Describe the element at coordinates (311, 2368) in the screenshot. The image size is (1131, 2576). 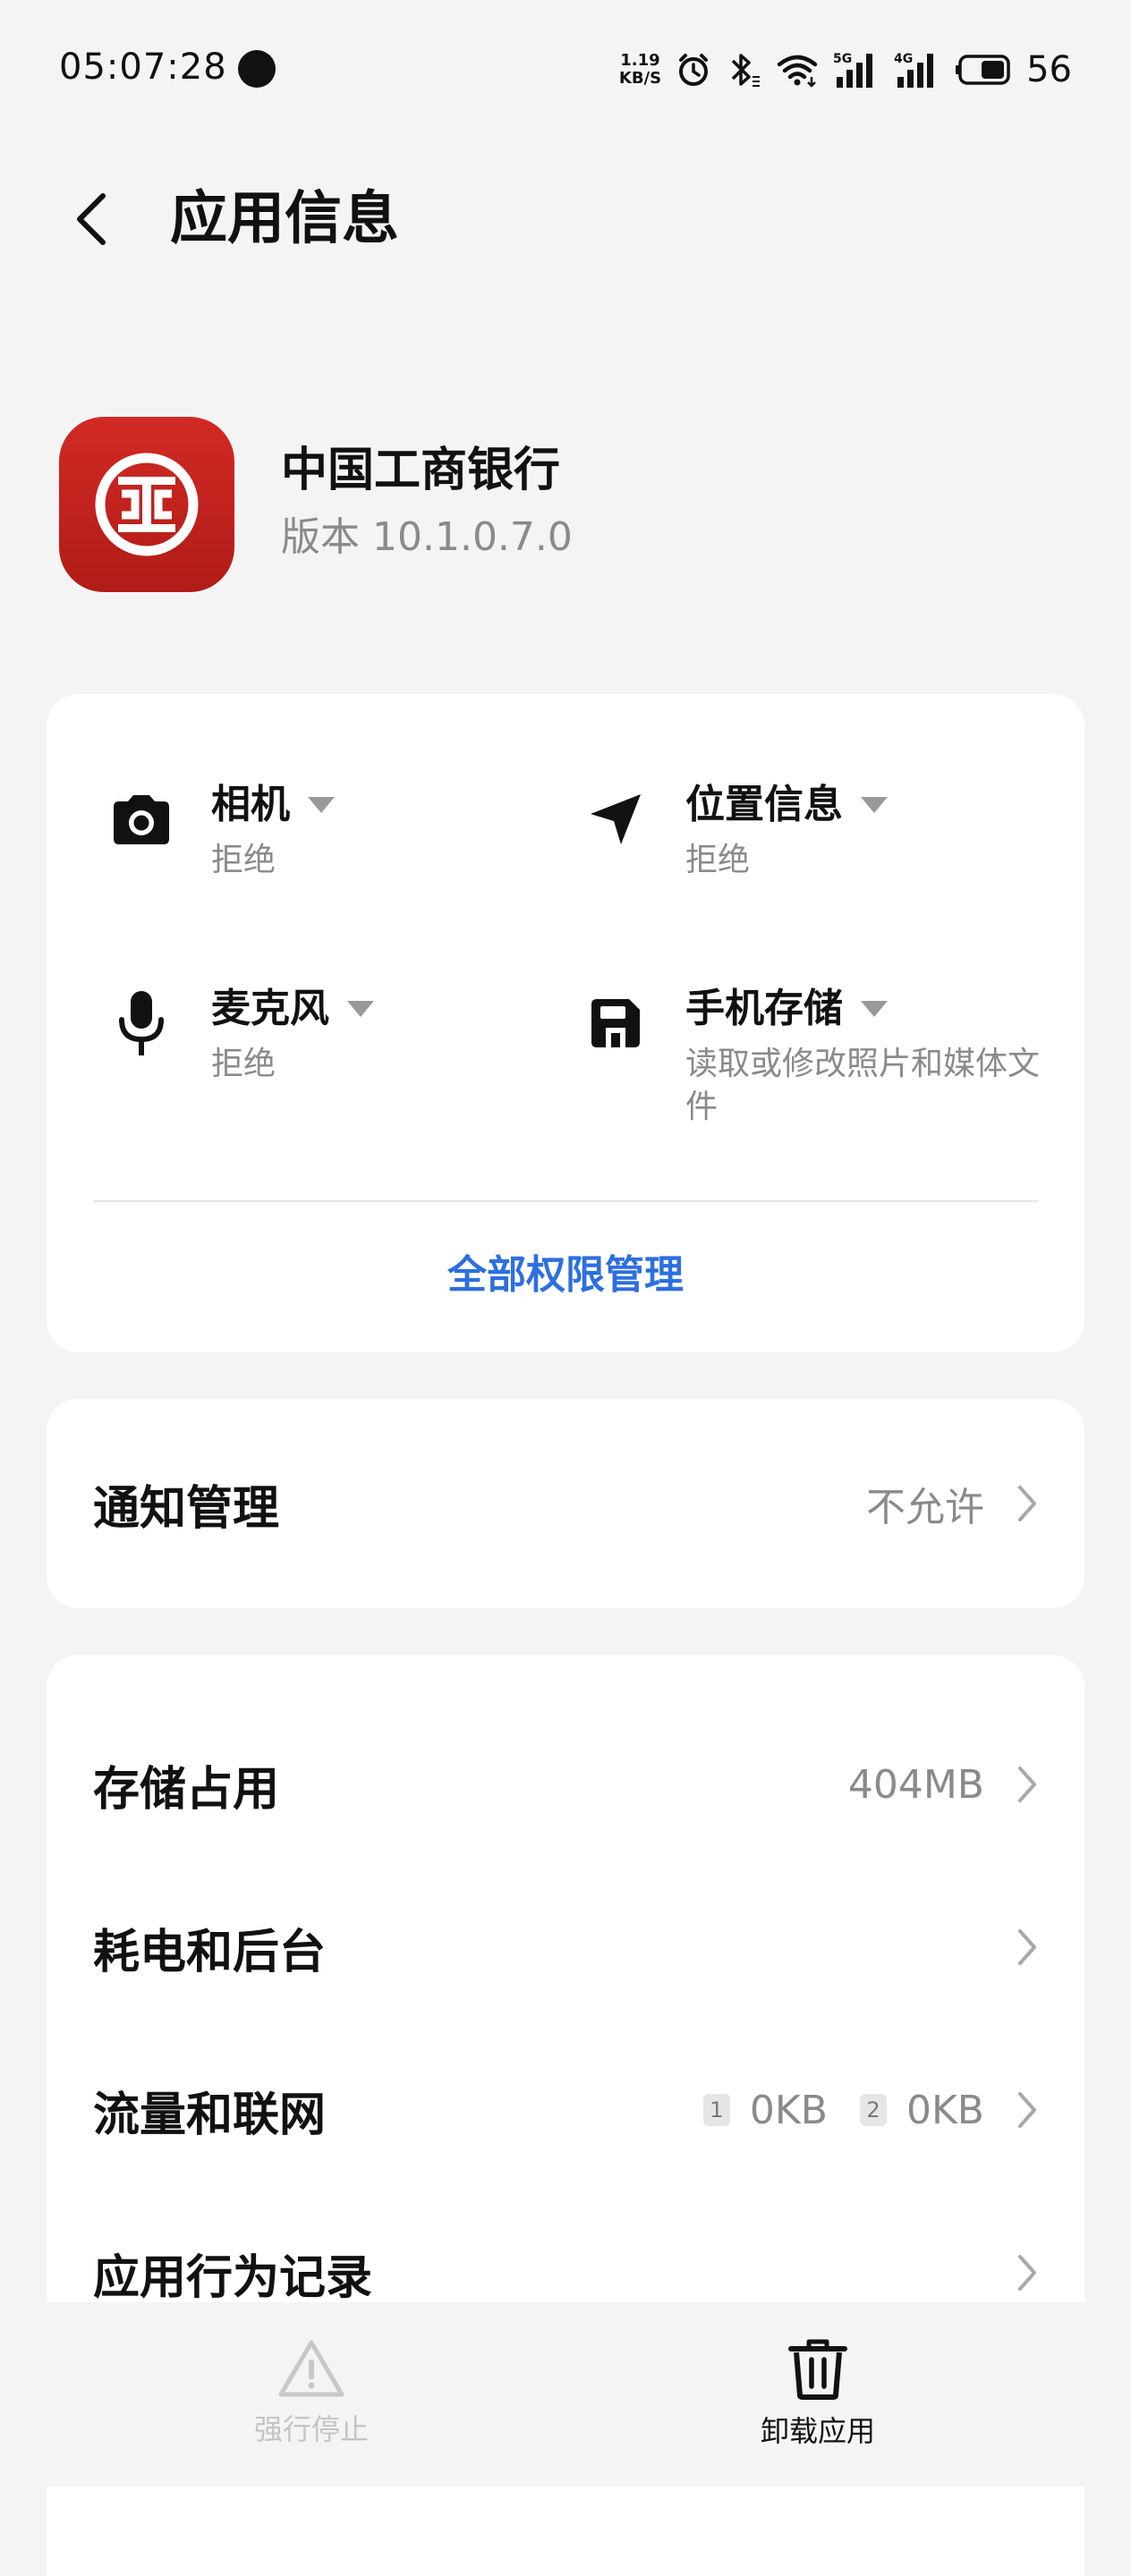
I see `warning-icon` at that location.